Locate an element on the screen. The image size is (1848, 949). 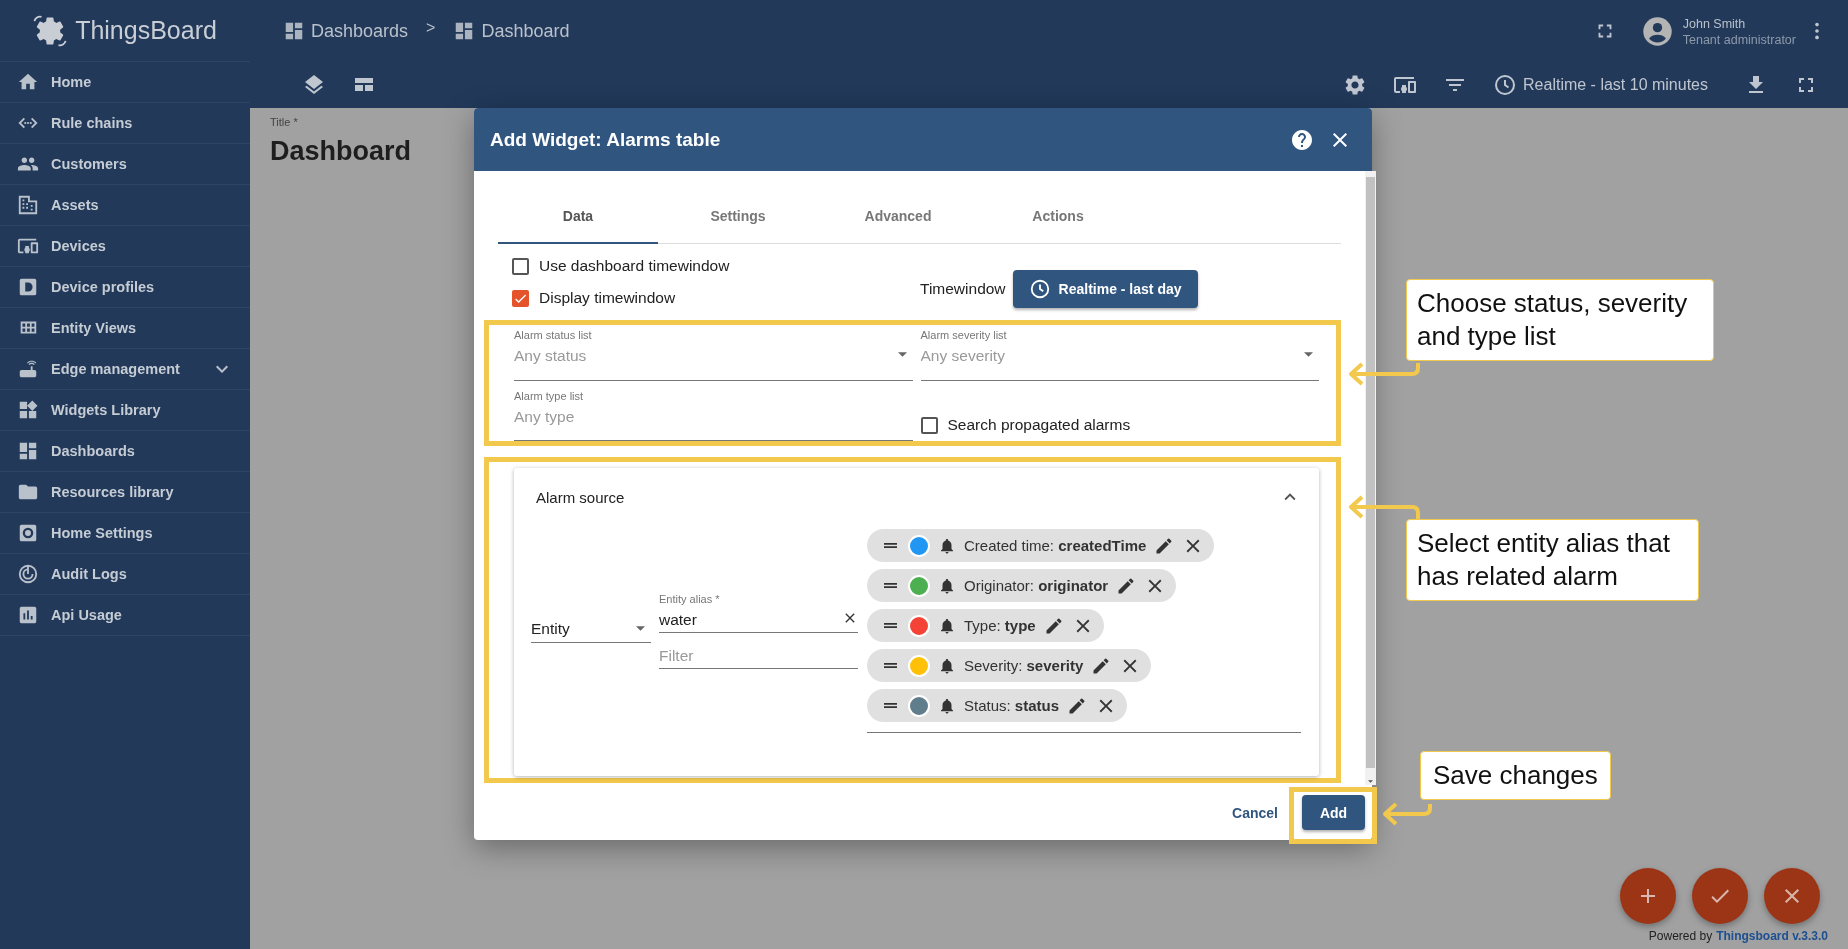
tab: Advanced is located at coordinates (898, 216).